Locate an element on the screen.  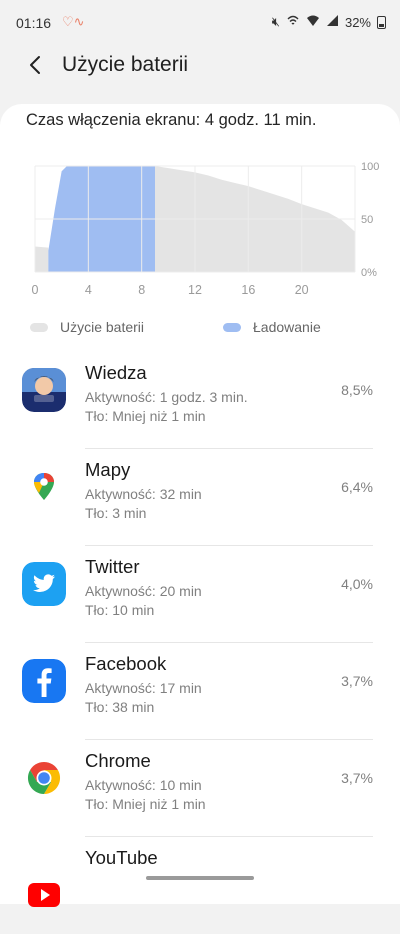
app-active-time: Aktywność: 17 min is located at coordinates (143, 688).